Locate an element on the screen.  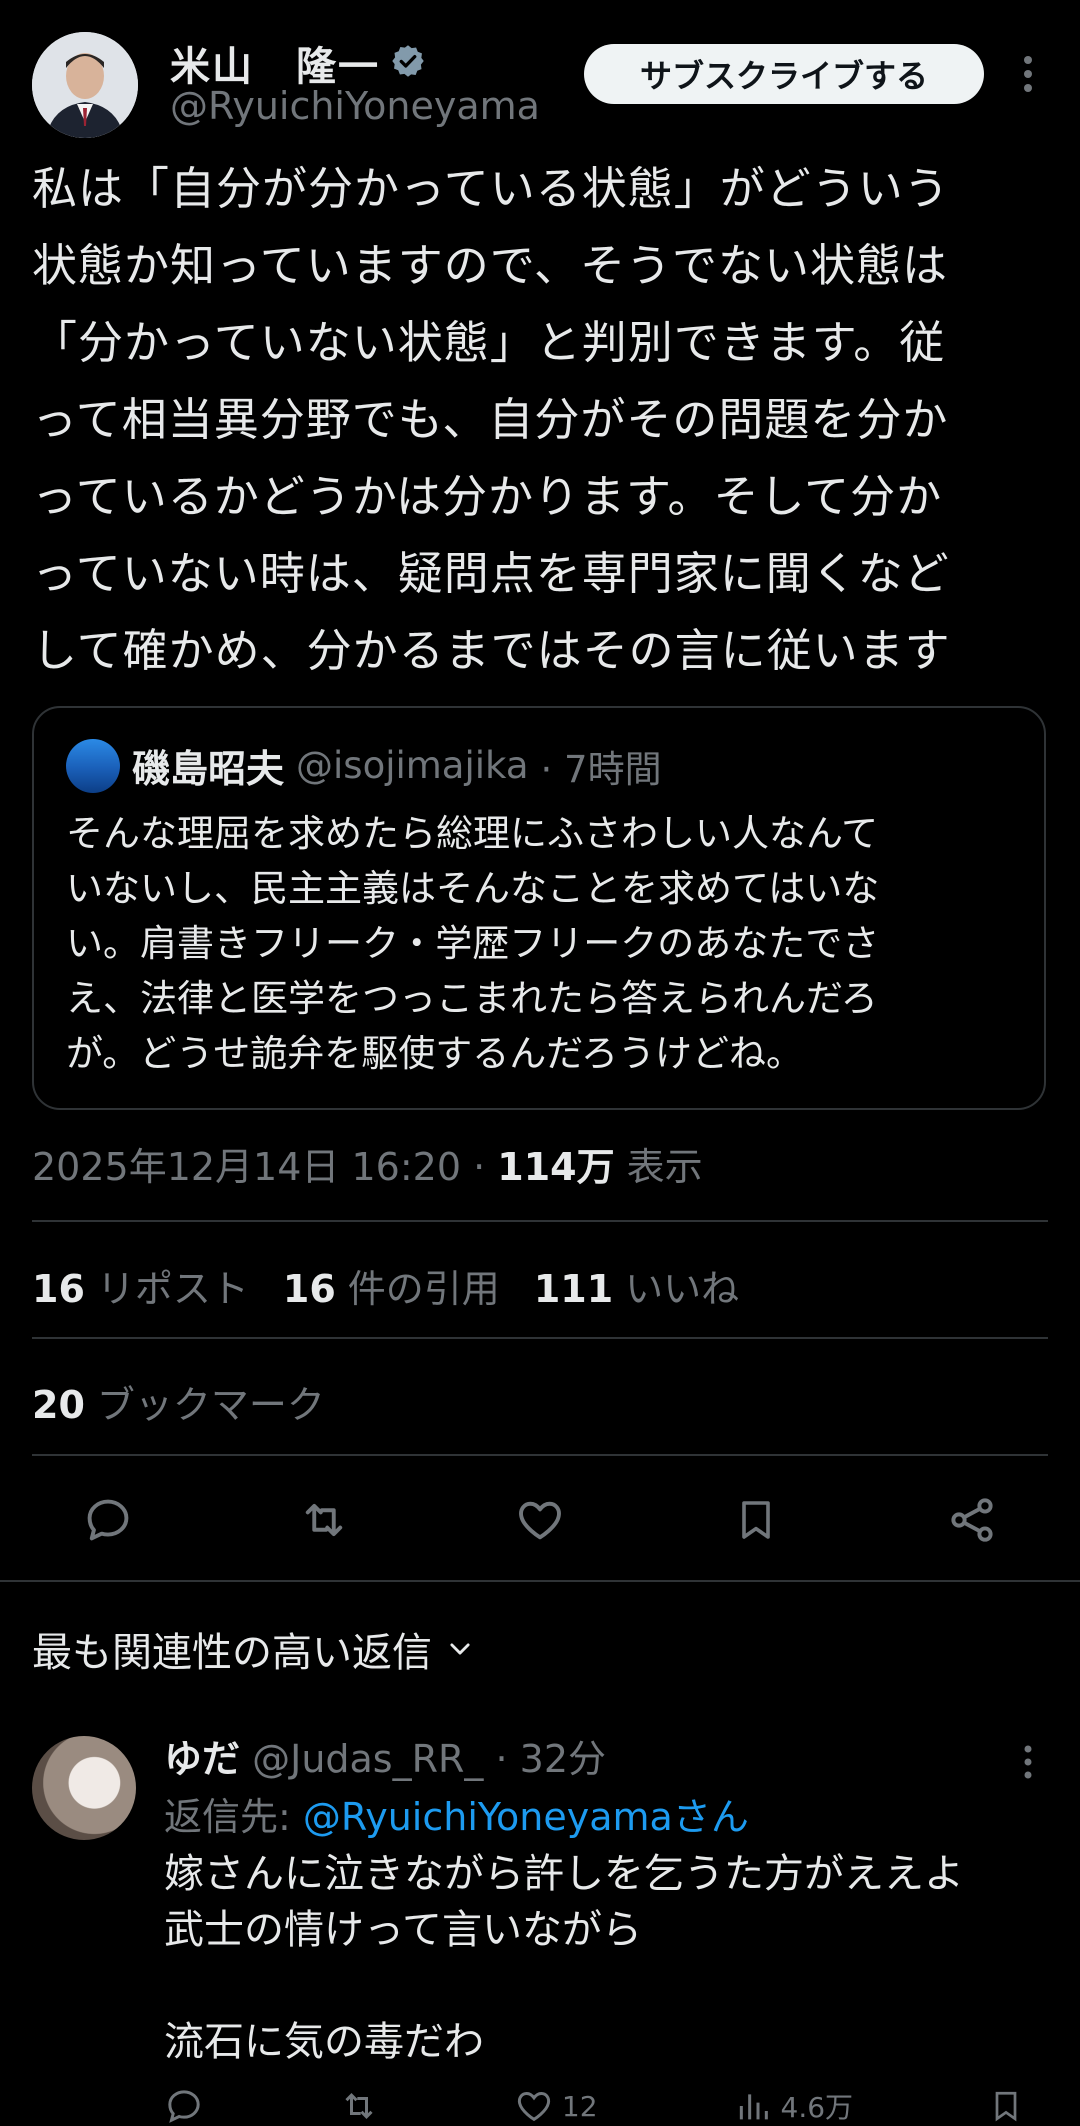
reply-to-line: 返信先: @RyuichiYoneyamaさん is located at coordinates (456, 1813).